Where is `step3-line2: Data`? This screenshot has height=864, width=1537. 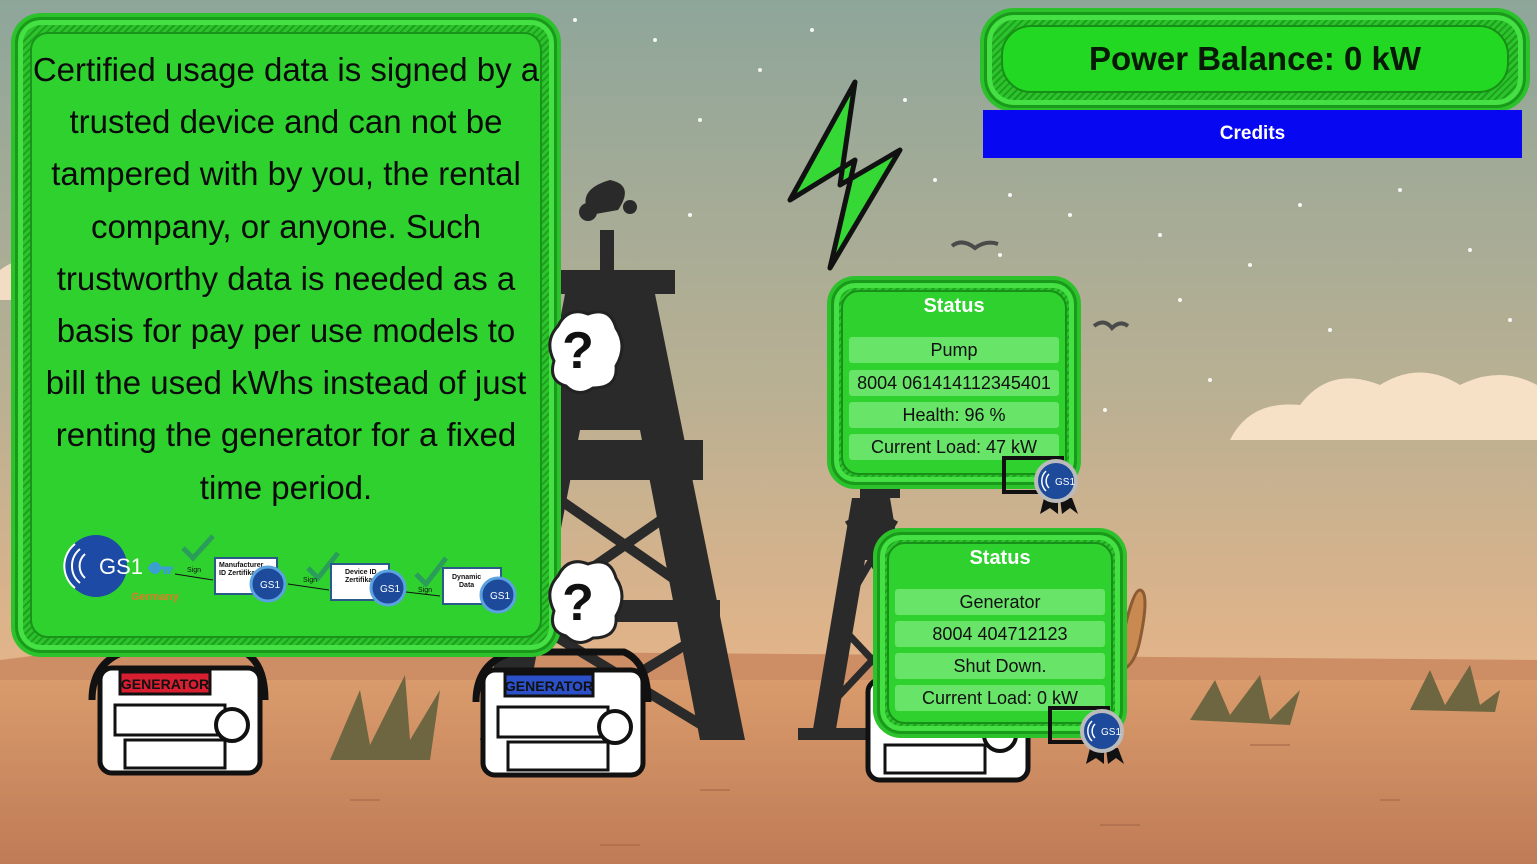
step3-line2: Data is located at coordinates (466, 585).